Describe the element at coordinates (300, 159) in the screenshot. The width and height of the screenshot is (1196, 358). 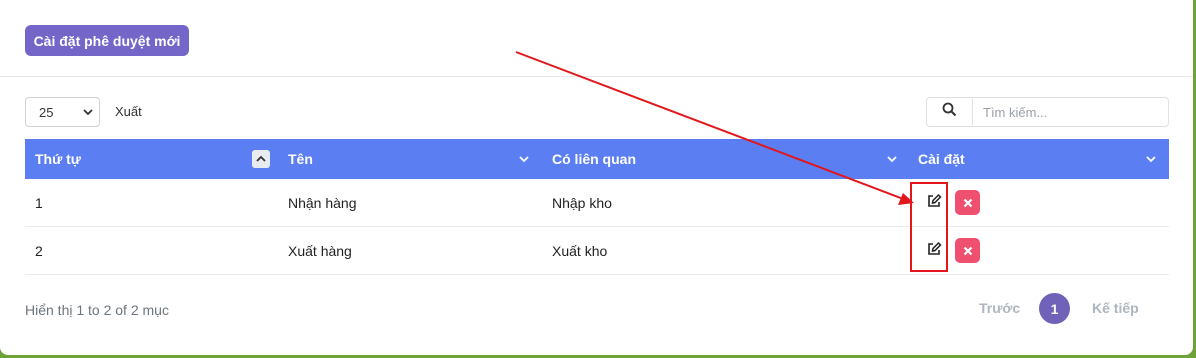
I see `column-header-name: Tên` at that location.